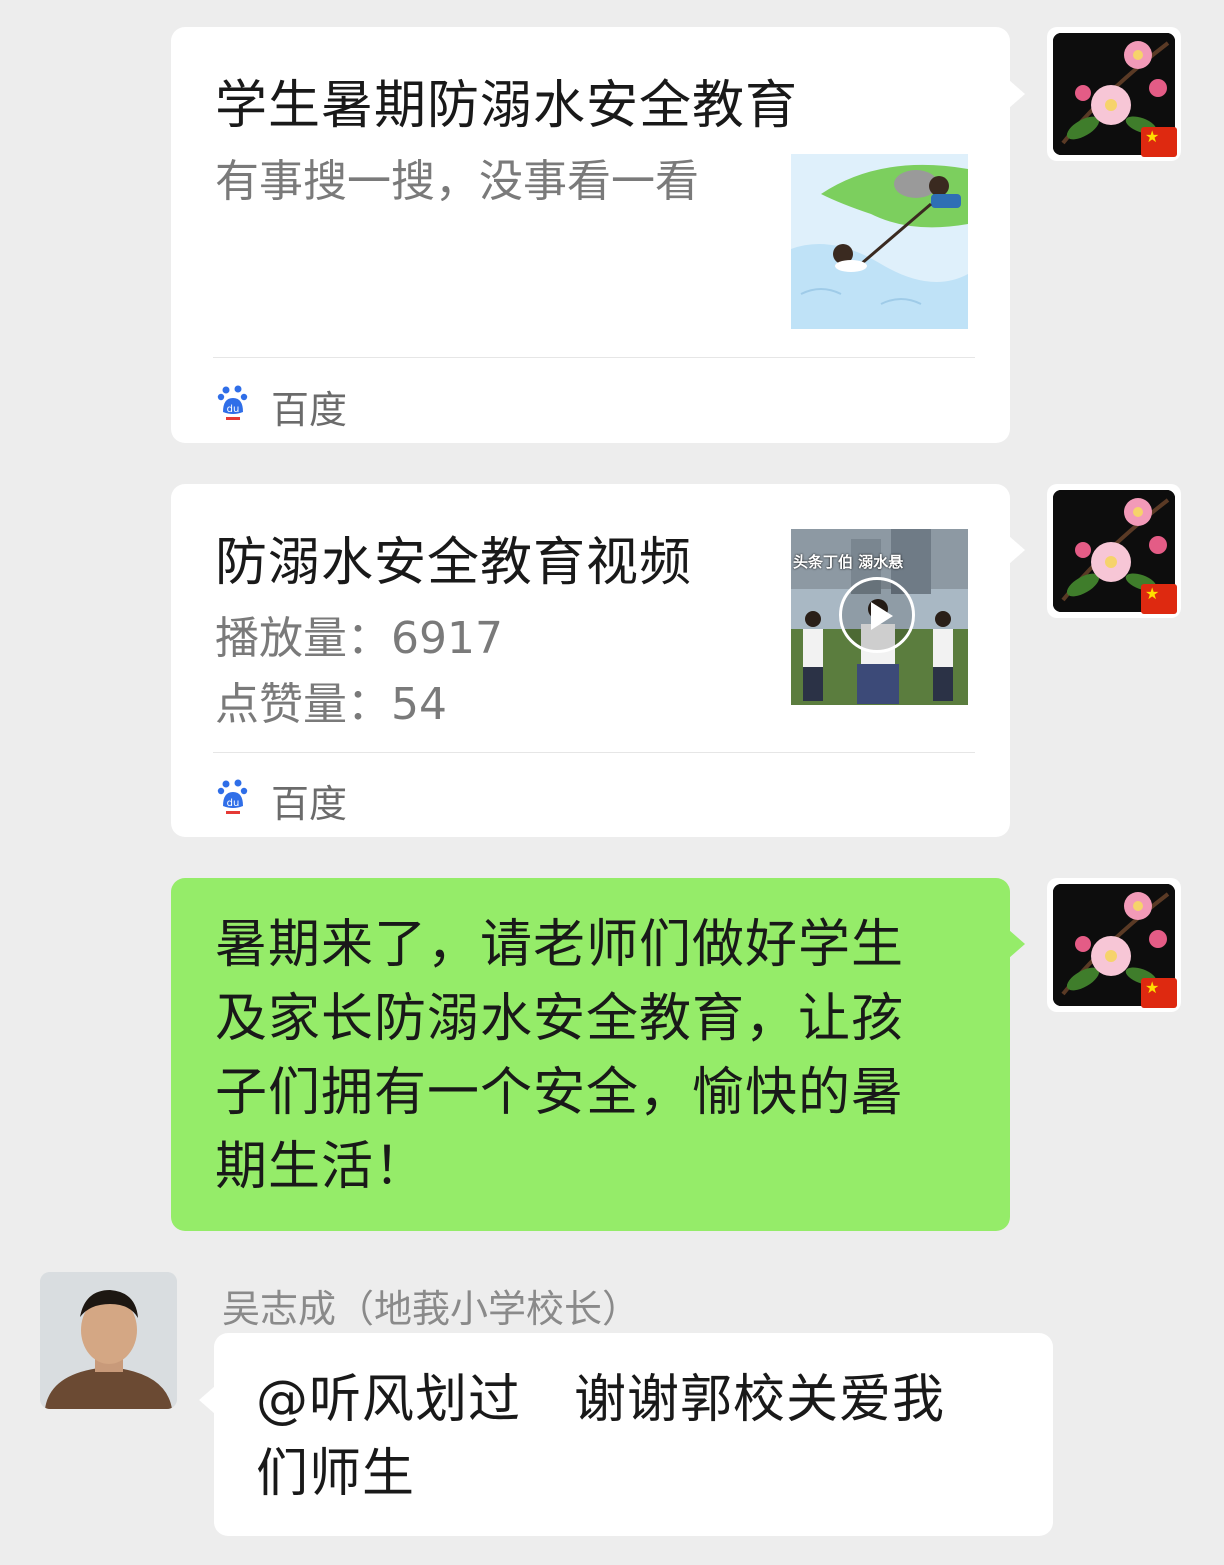 The image size is (1224, 1565). Describe the element at coordinates (560, 1019) in the screenshot. I see `message-line: 及家长防溺水安全教育，让孩` at that location.